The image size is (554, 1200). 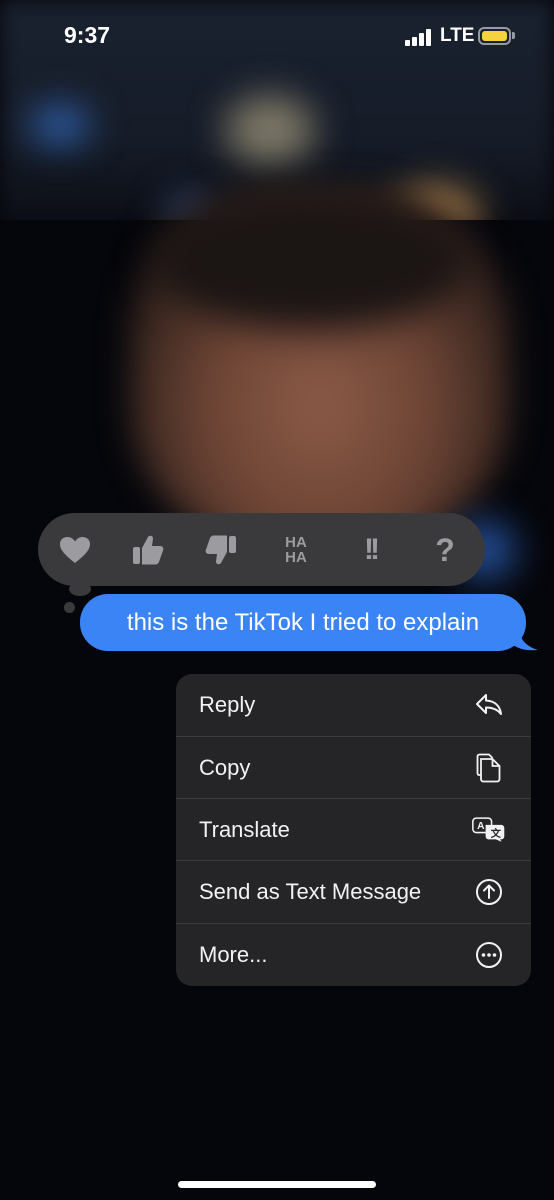 I want to click on battery-icon, so click(x=494, y=36).